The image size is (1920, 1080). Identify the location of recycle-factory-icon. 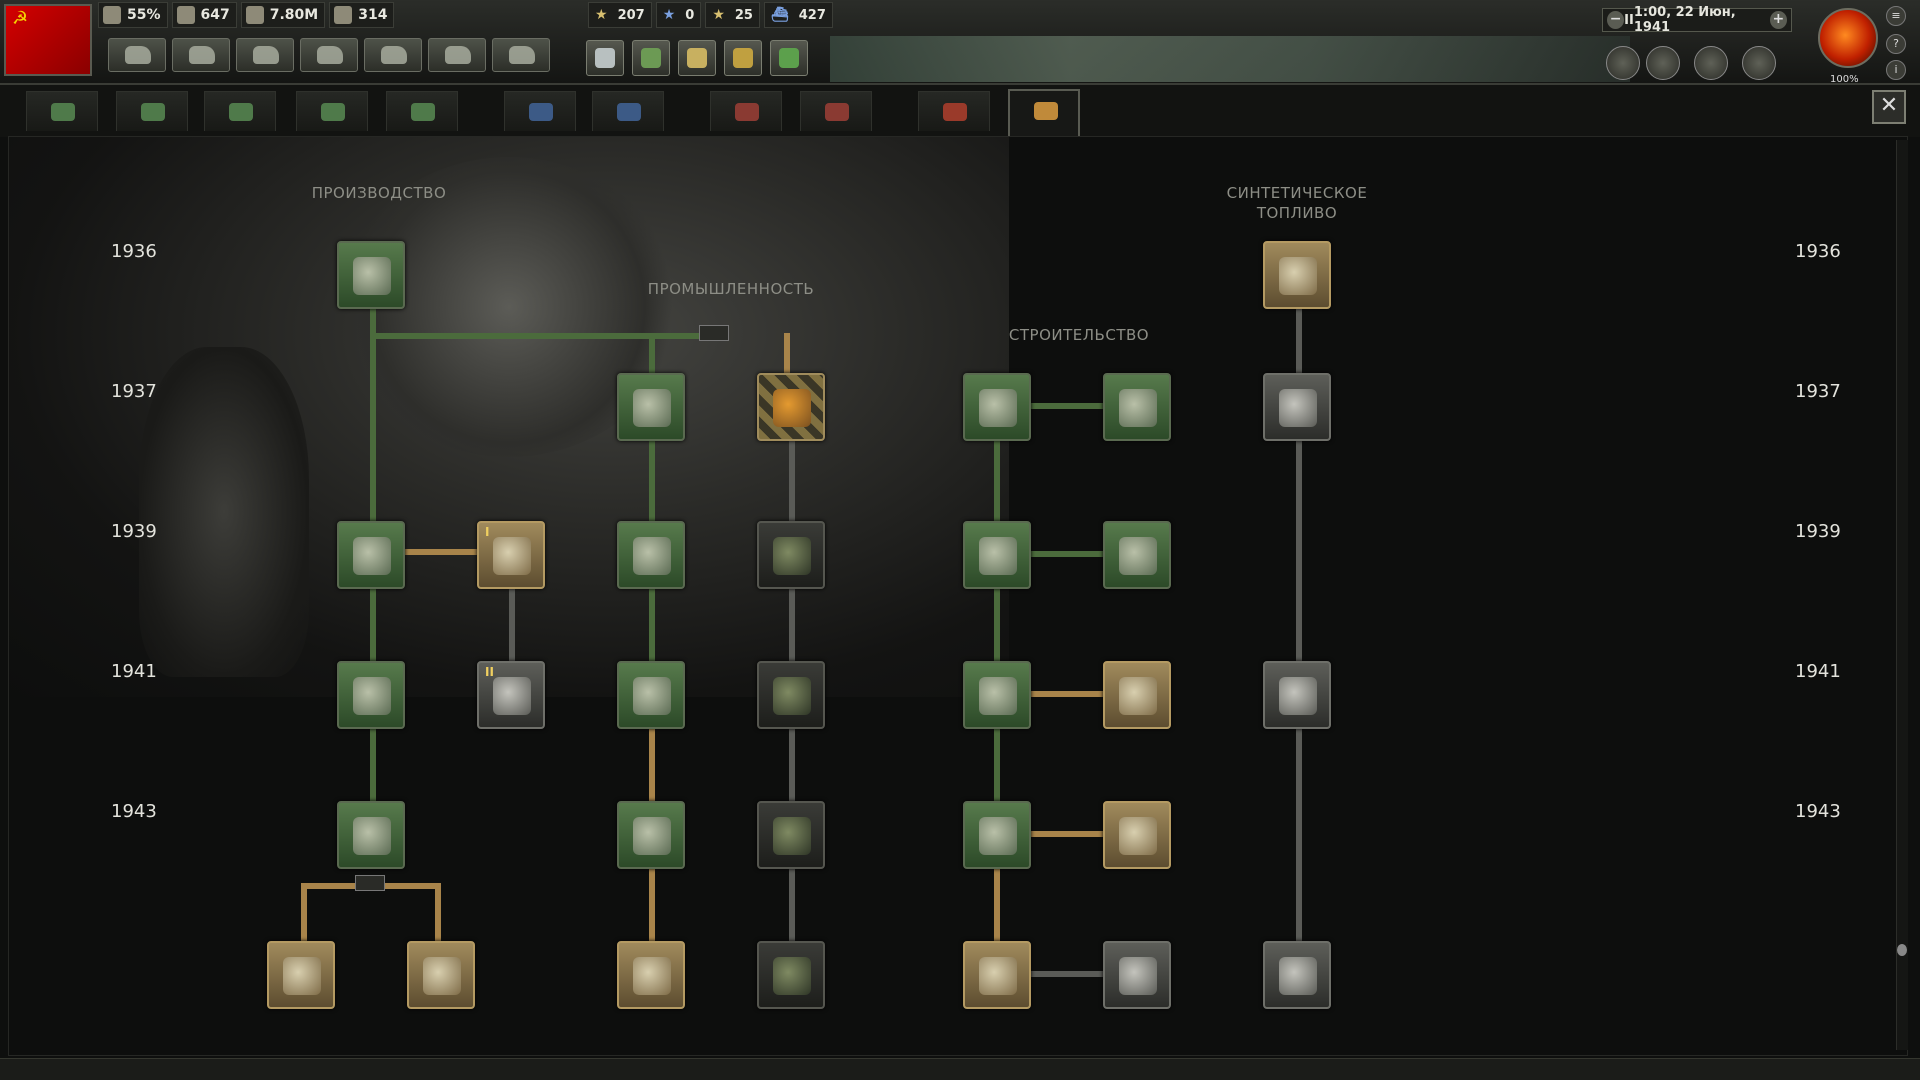
(512, 556).